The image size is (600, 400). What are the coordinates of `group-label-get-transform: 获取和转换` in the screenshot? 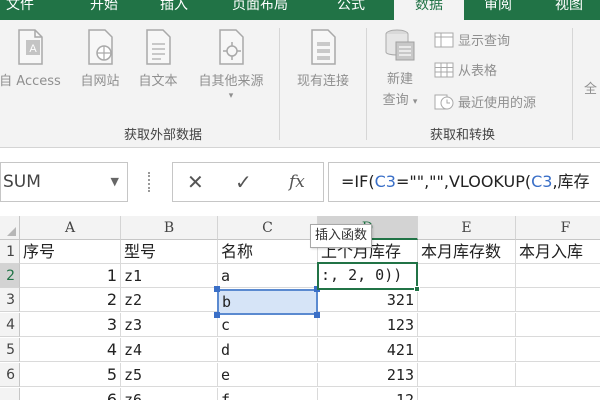 It's located at (463, 135).